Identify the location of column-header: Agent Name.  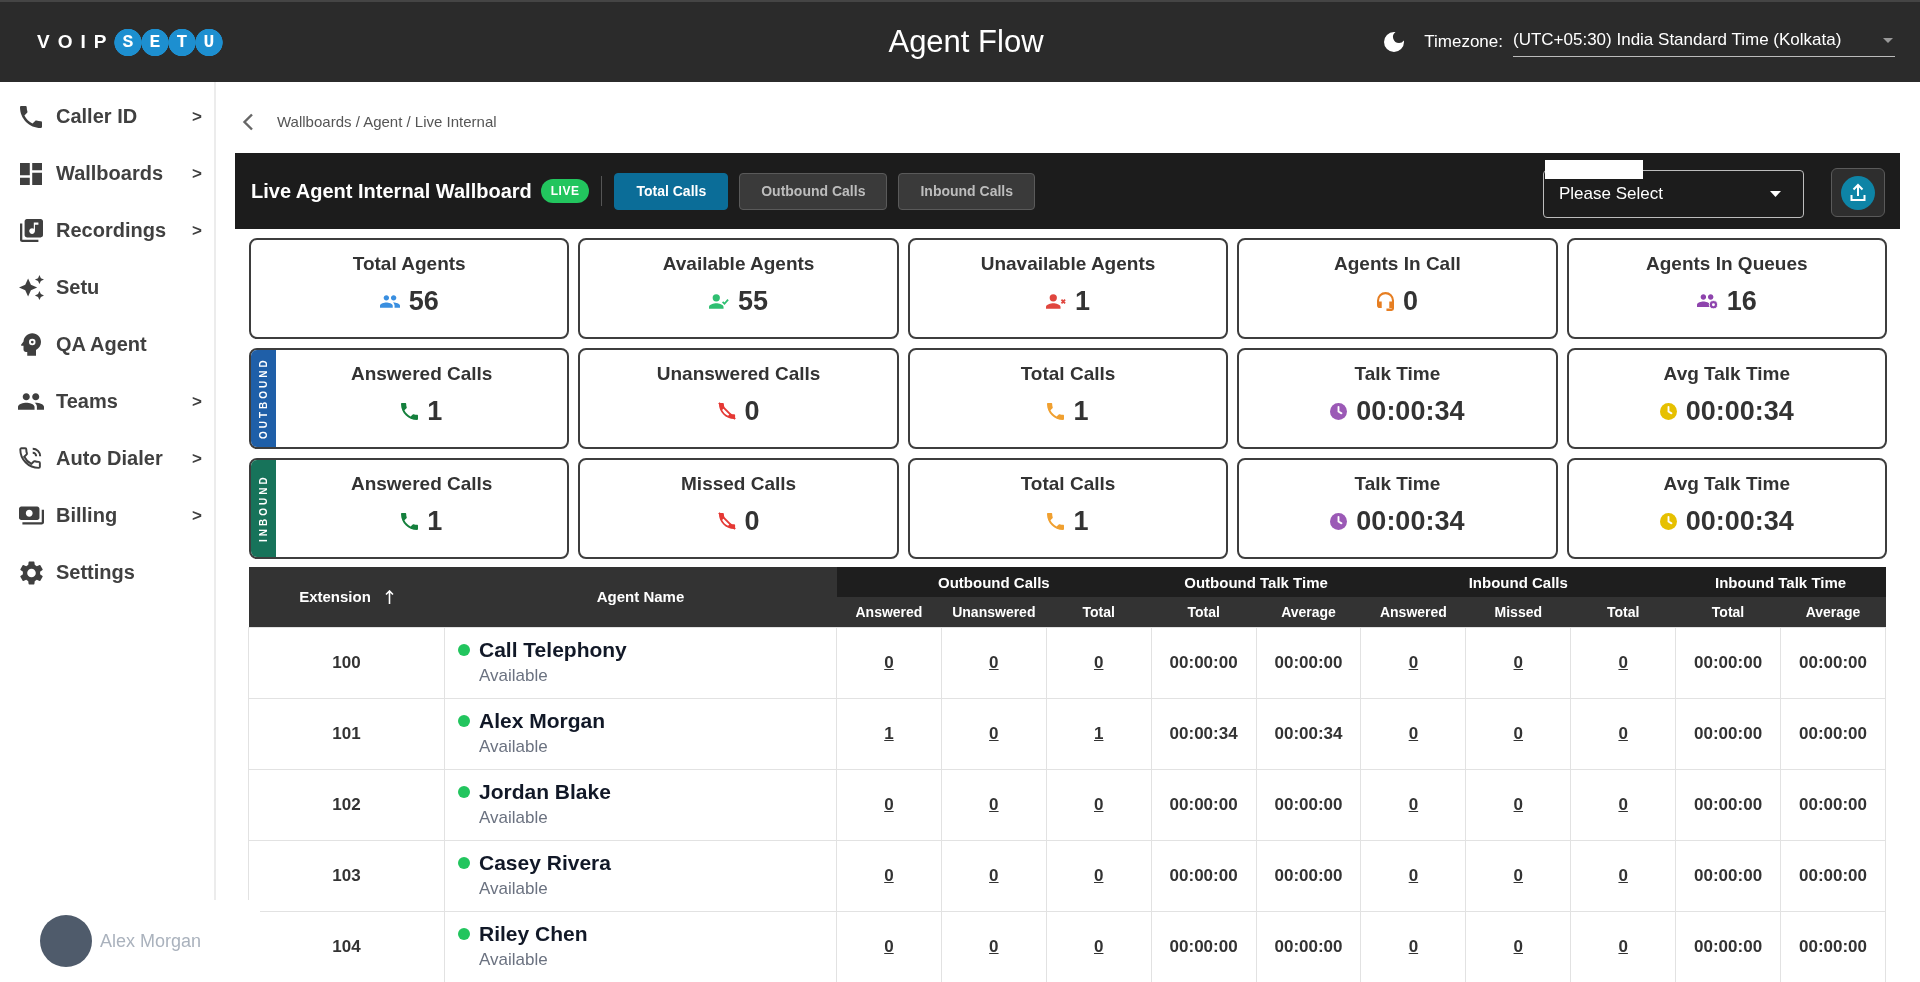
(640, 597).